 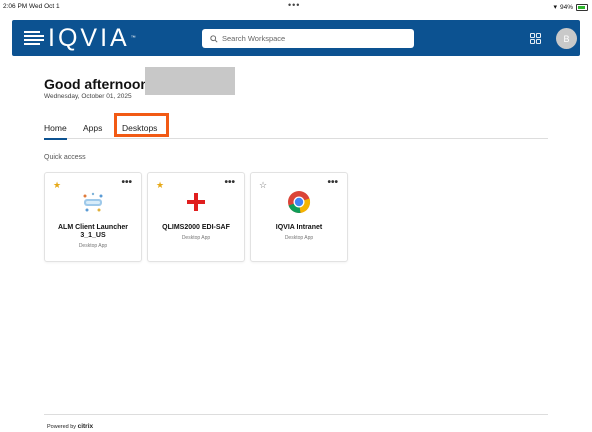 I want to click on alm-launcher-icon, so click(x=93, y=202).